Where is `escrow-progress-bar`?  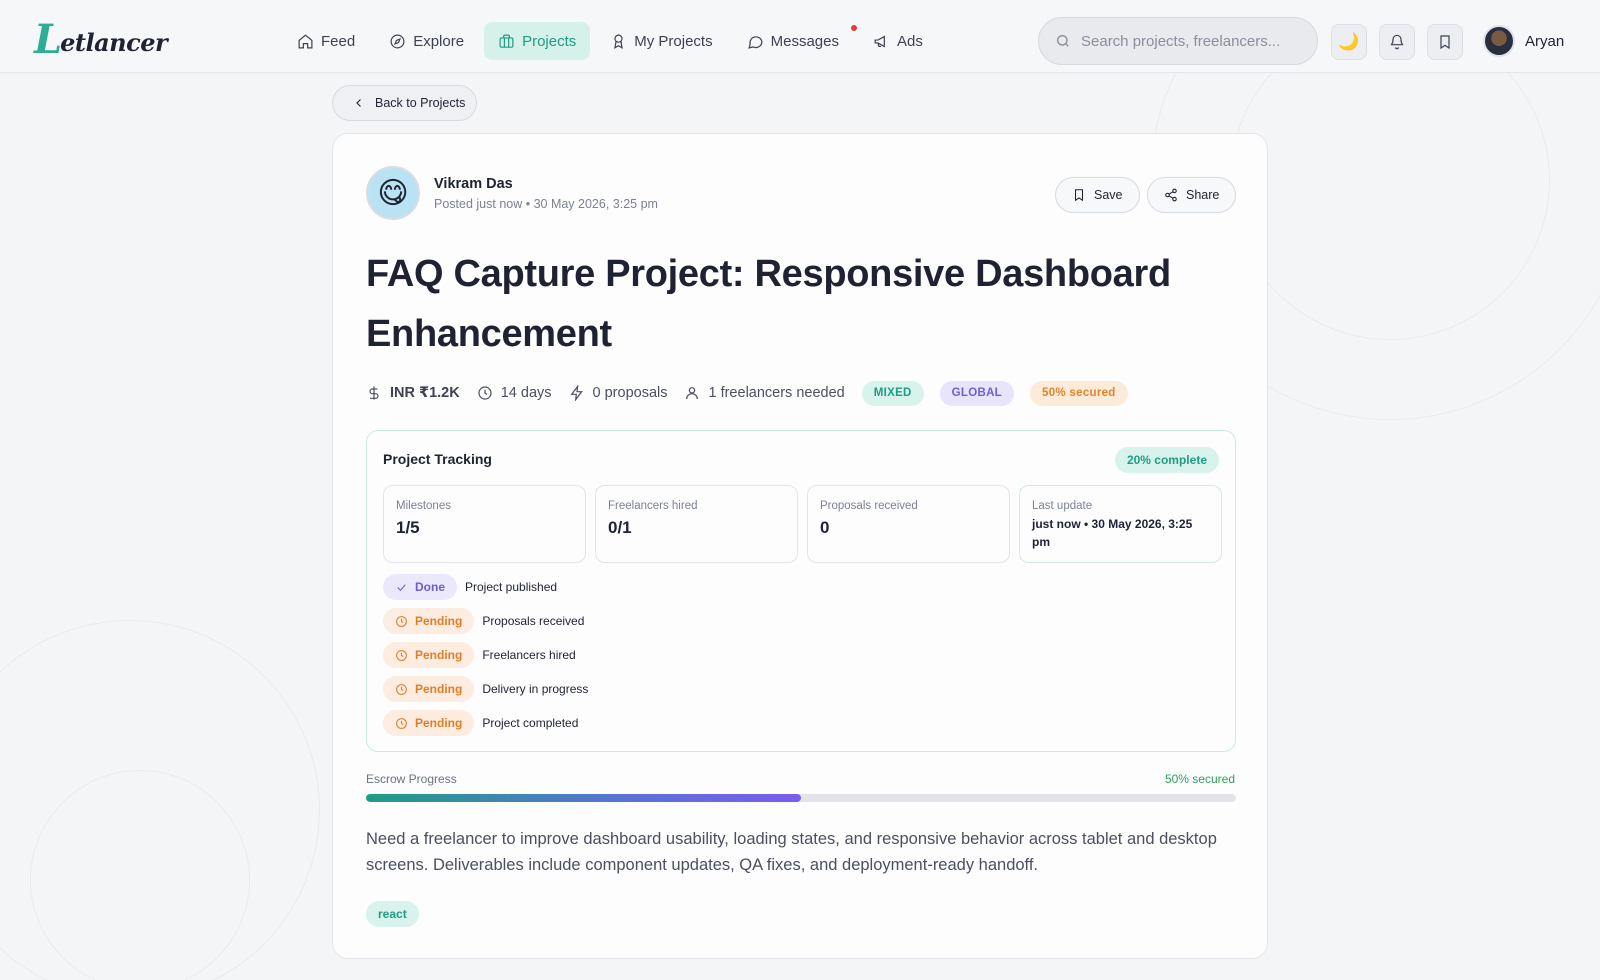 escrow-progress-bar is located at coordinates (801, 798).